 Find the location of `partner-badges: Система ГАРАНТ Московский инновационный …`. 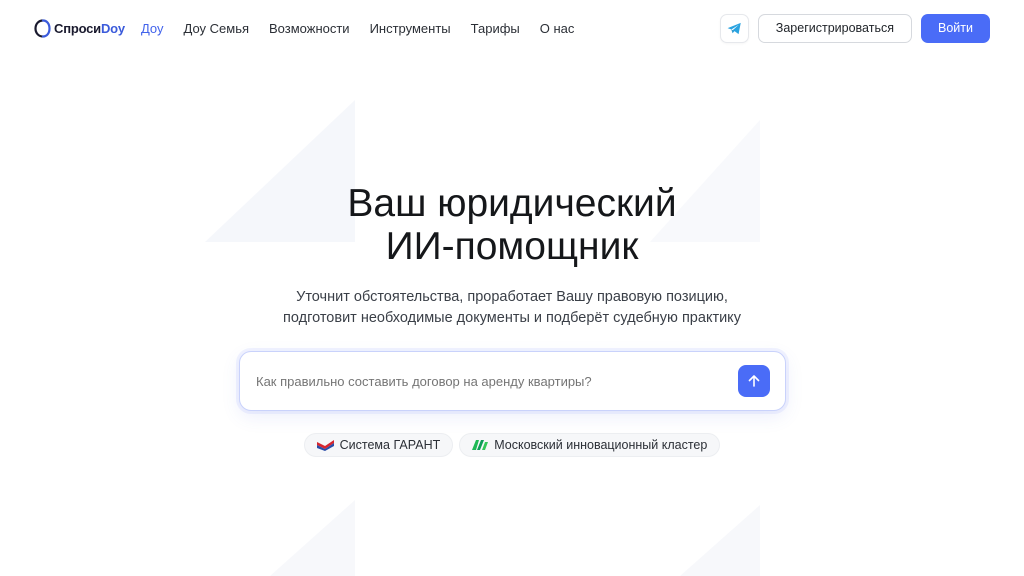

partner-badges: Система ГАРАНТ Московский инновационный … is located at coordinates (512, 445).